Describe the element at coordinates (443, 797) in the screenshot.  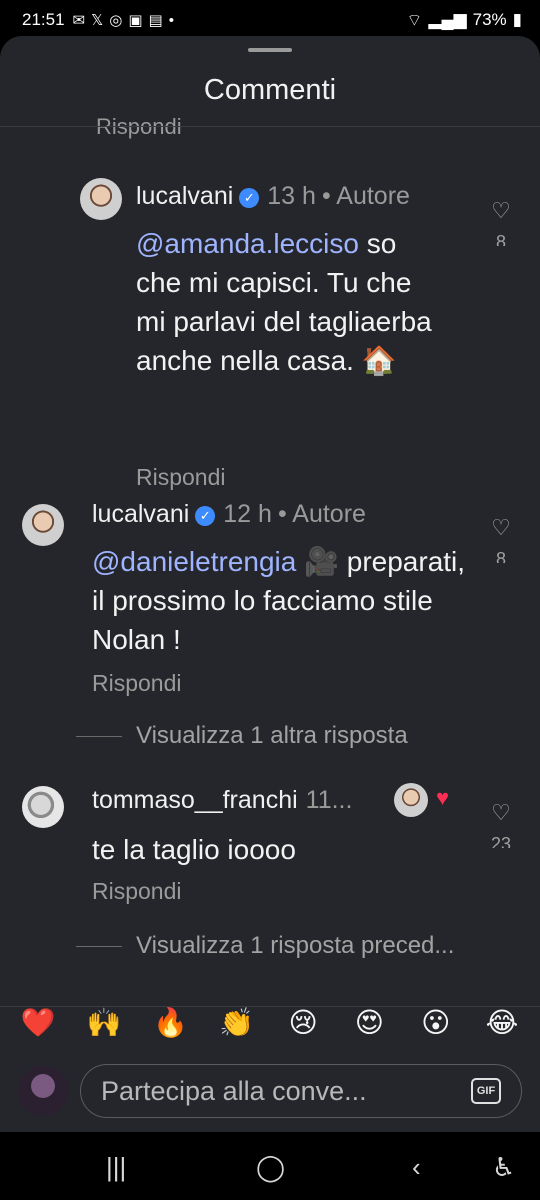
I see `author-heart-icon: ♥` at that location.